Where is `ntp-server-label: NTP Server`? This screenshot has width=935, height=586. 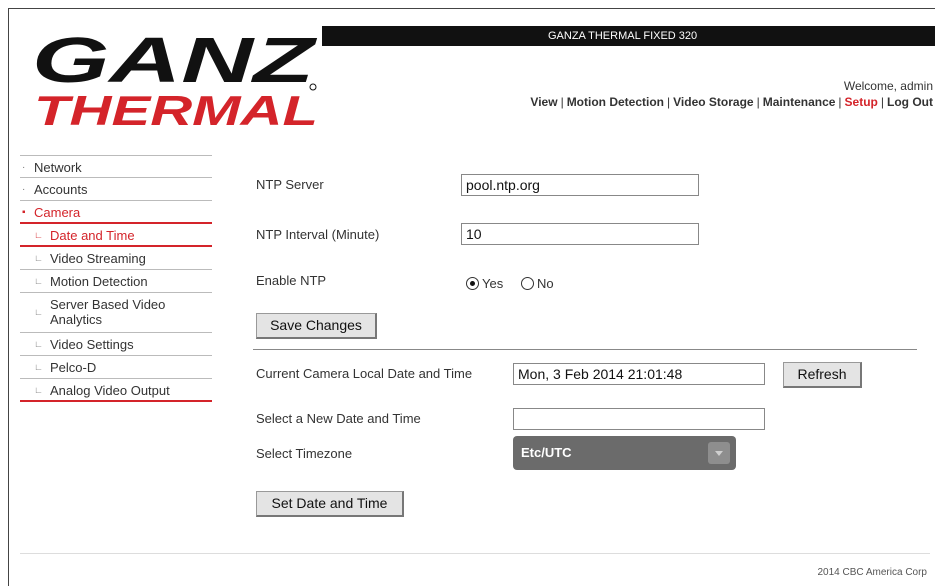
ntp-server-label: NTP Server is located at coordinates (290, 184).